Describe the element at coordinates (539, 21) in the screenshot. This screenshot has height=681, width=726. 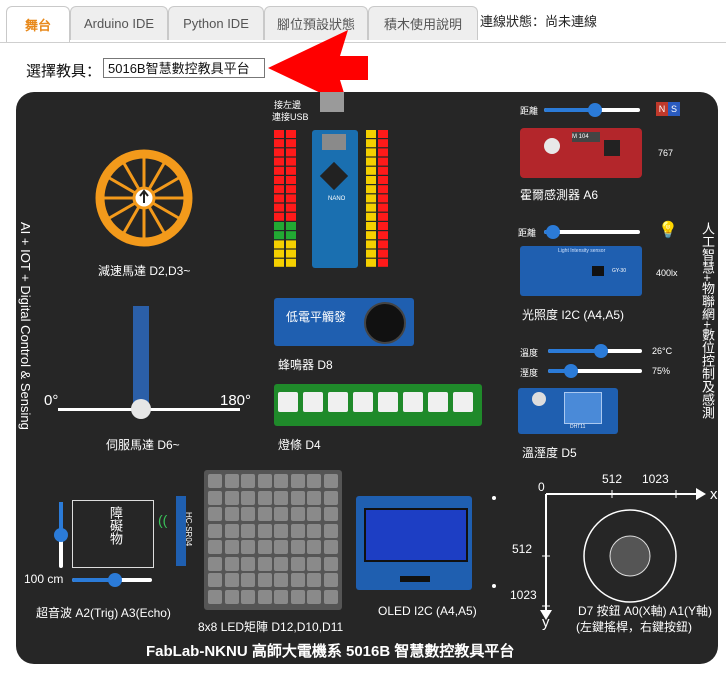
I see `connection-status: 連線狀態：尚未連線` at that location.